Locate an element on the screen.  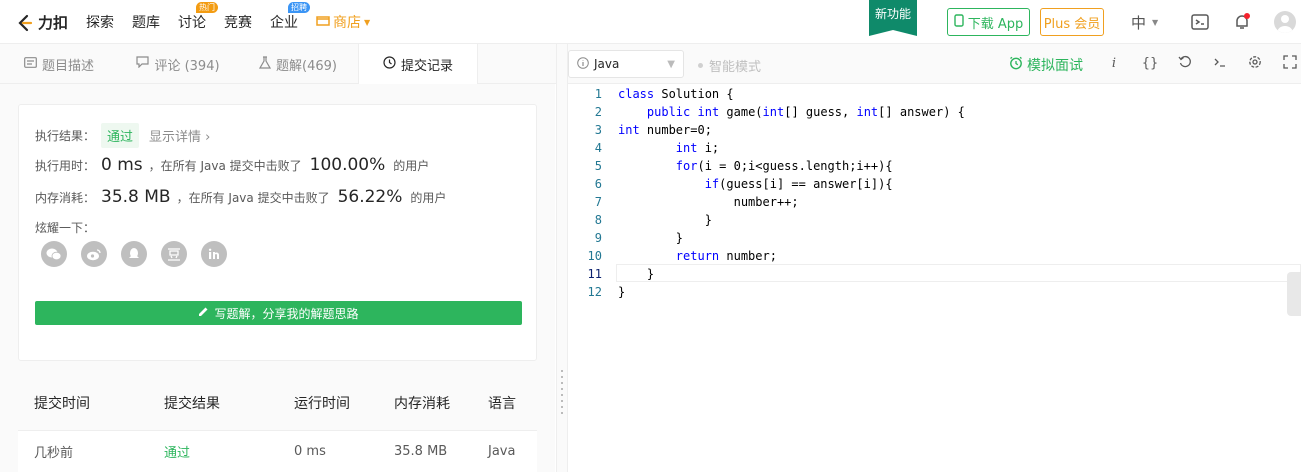
code-line: 7 number++; is located at coordinates (934, 202).